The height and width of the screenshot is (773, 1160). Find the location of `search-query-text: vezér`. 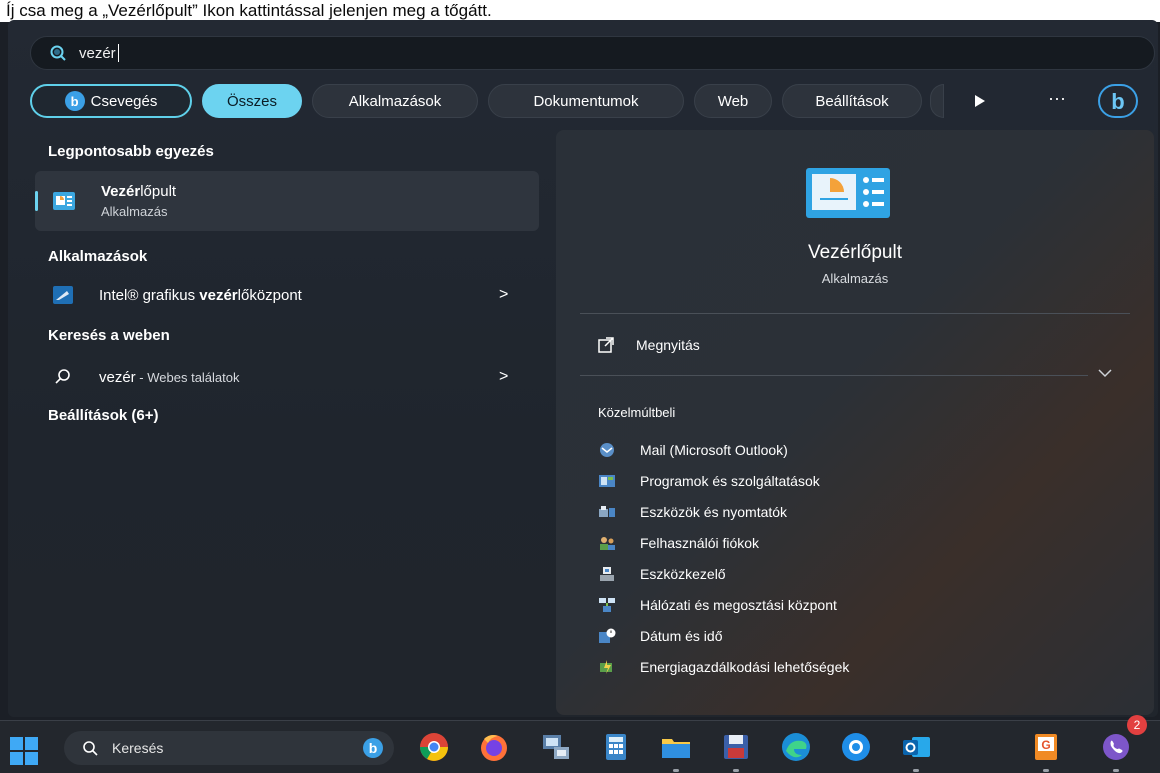

search-query-text: vezér is located at coordinates (97, 53).